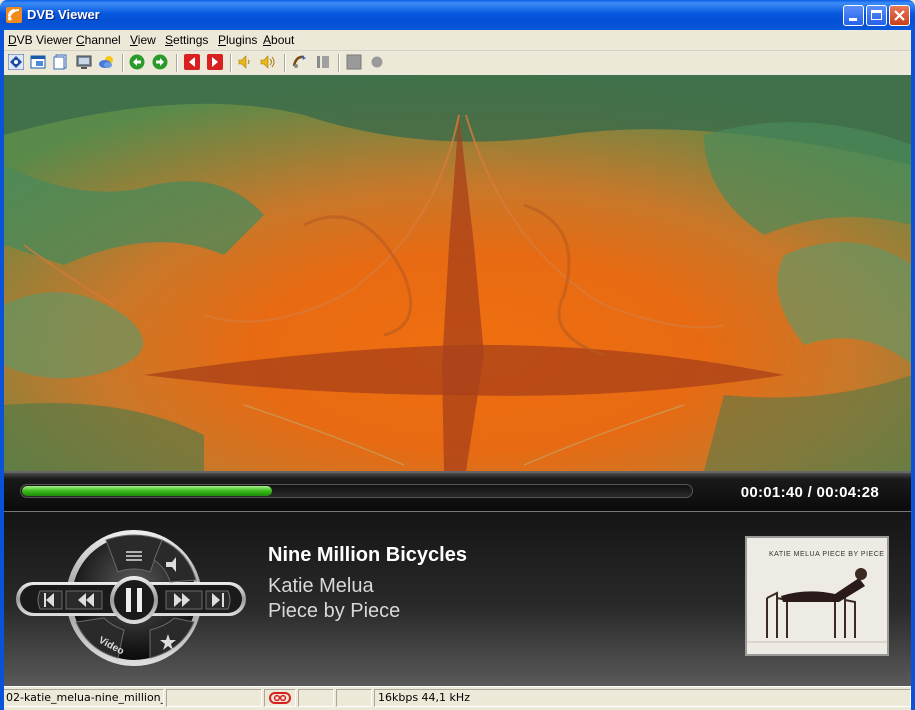 This screenshot has width=915, height=710. What do you see at coordinates (321, 586) in the screenshot?
I see `track-artist: Katie Melua` at bounding box center [321, 586].